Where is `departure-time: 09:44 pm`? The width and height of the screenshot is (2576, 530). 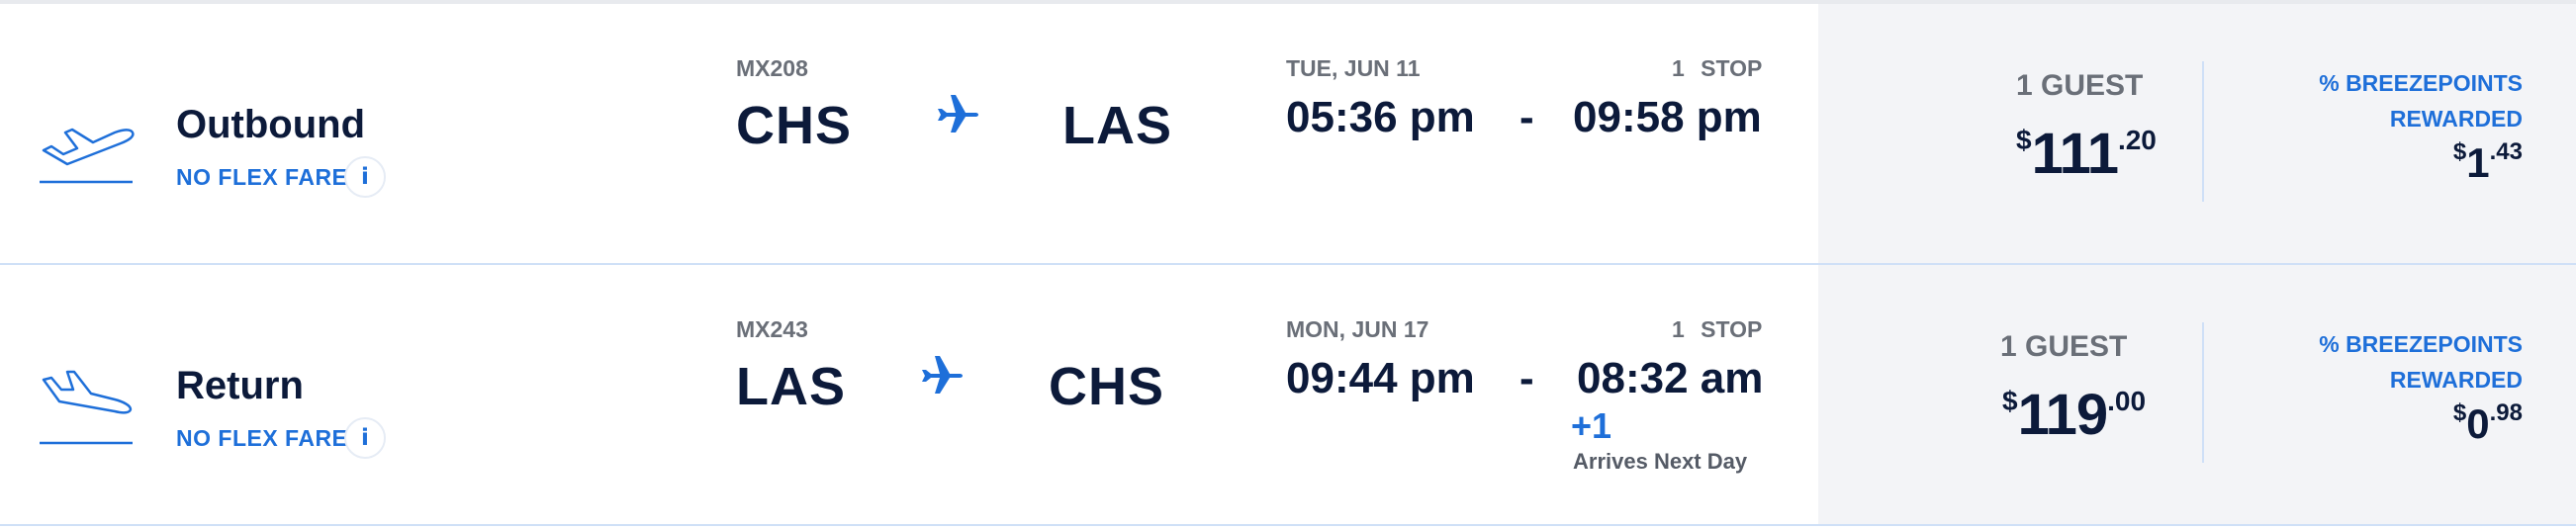
departure-time: 09:44 pm is located at coordinates (1380, 378).